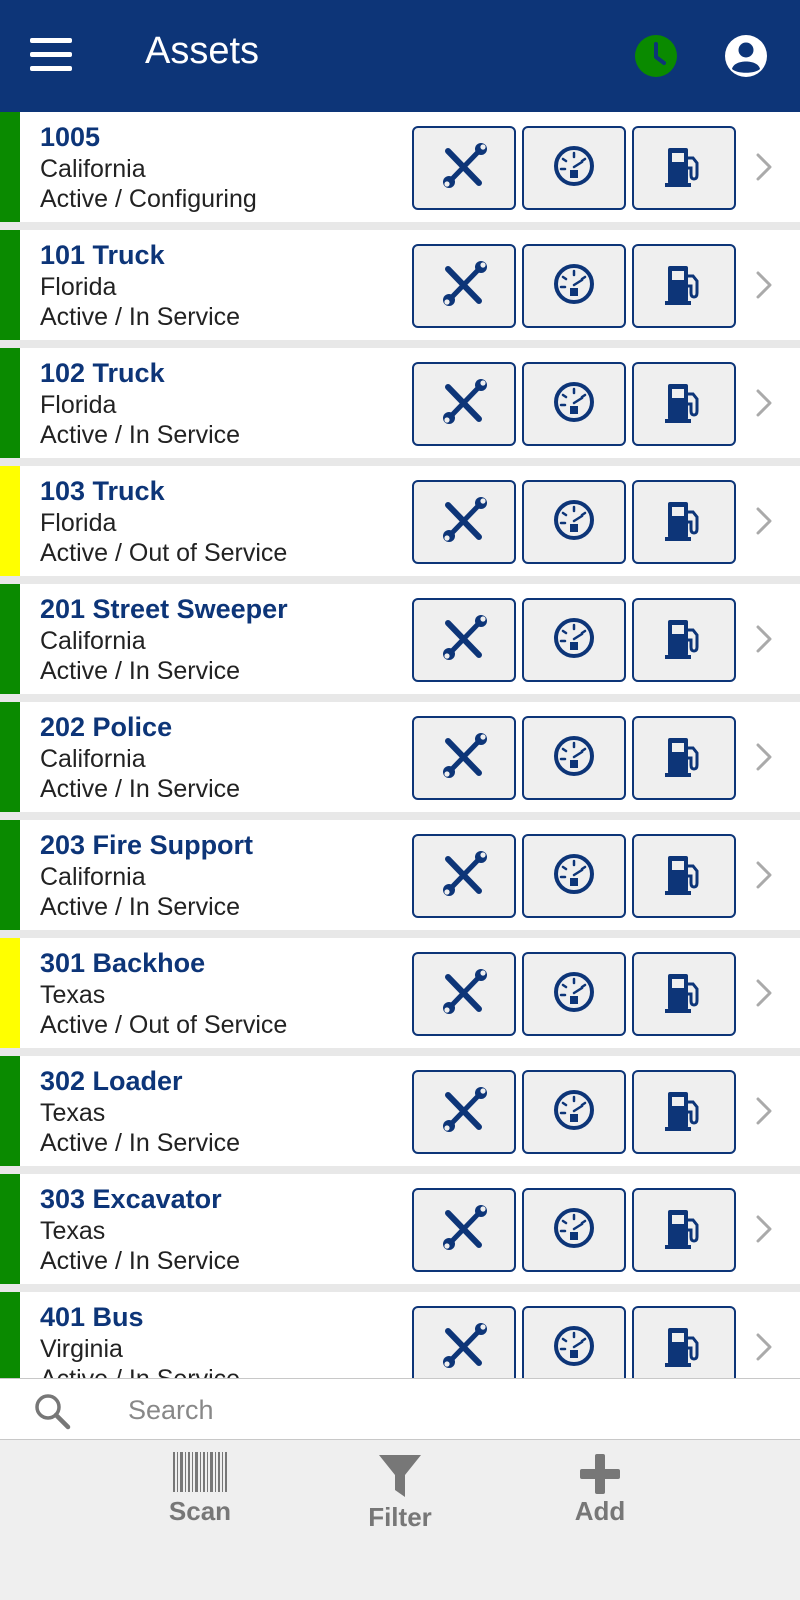 The height and width of the screenshot is (1600, 800). I want to click on asset-row: 1005 California Active / Configuring, so click(400, 167).